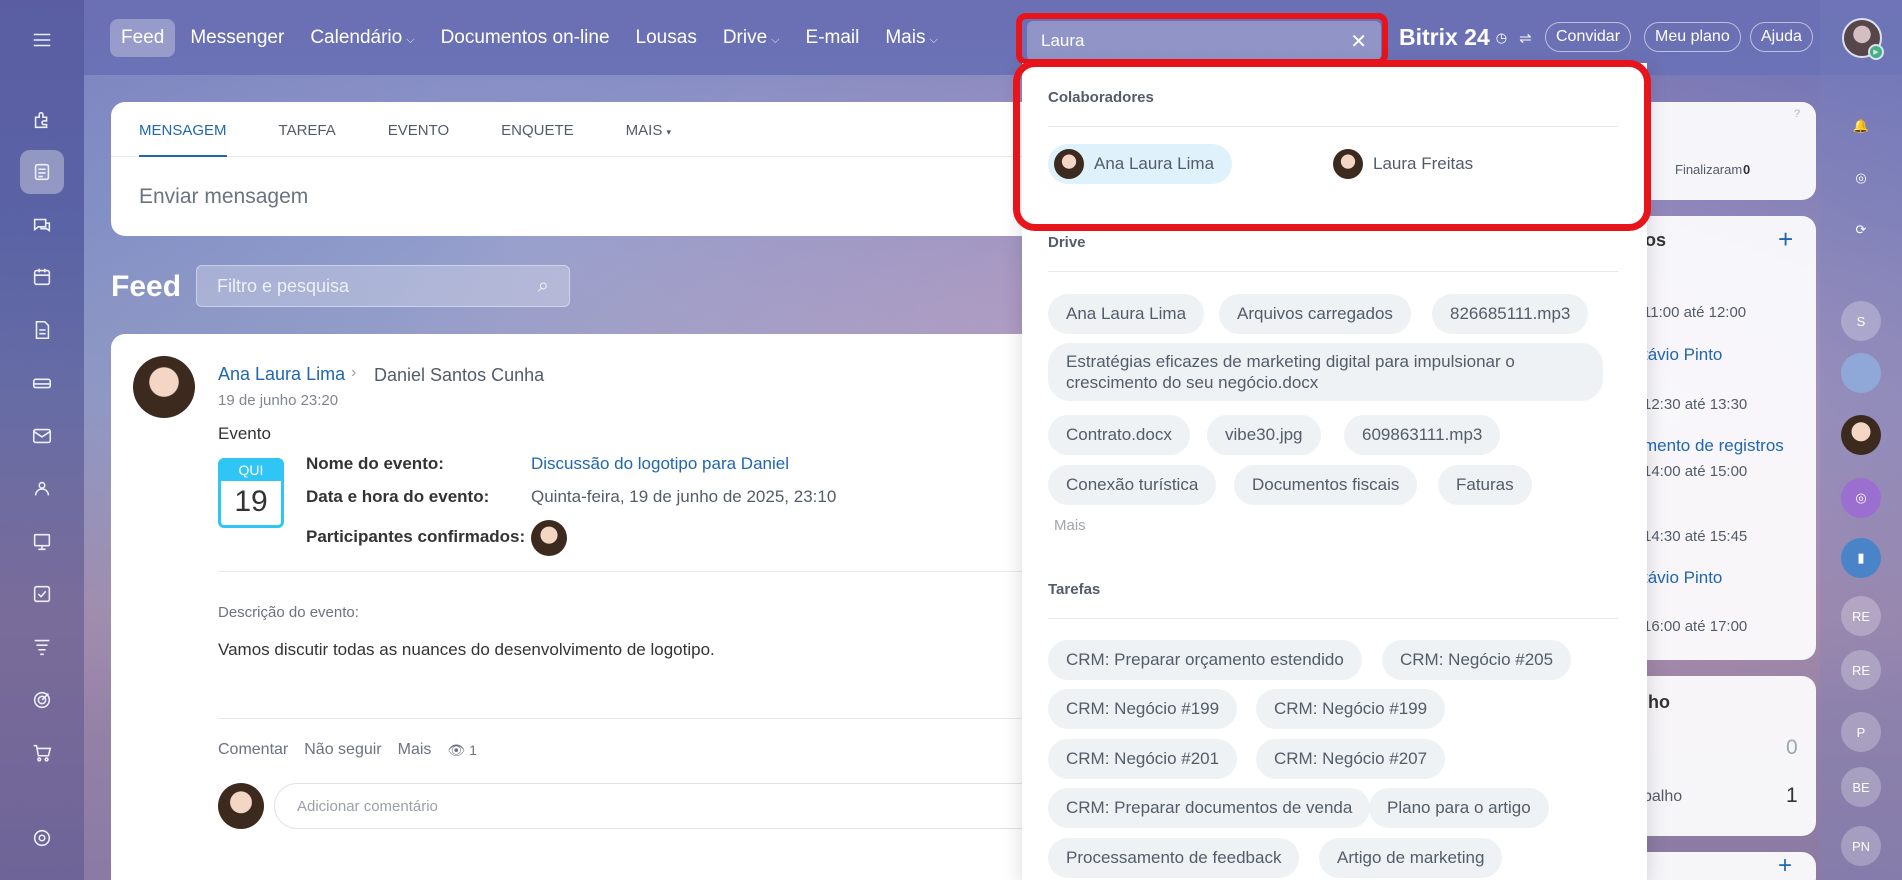 The width and height of the screenshot is (1902, 880). I want to click on task-item: CRM: Negócio #201, so click(1143, 759).